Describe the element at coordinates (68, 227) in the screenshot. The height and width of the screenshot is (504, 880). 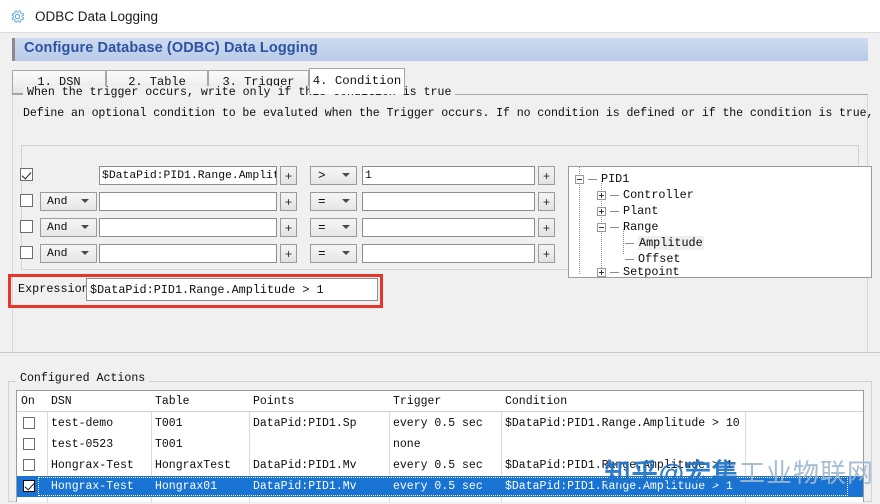
I see `condition-row-3-logic-select: And` at that location.